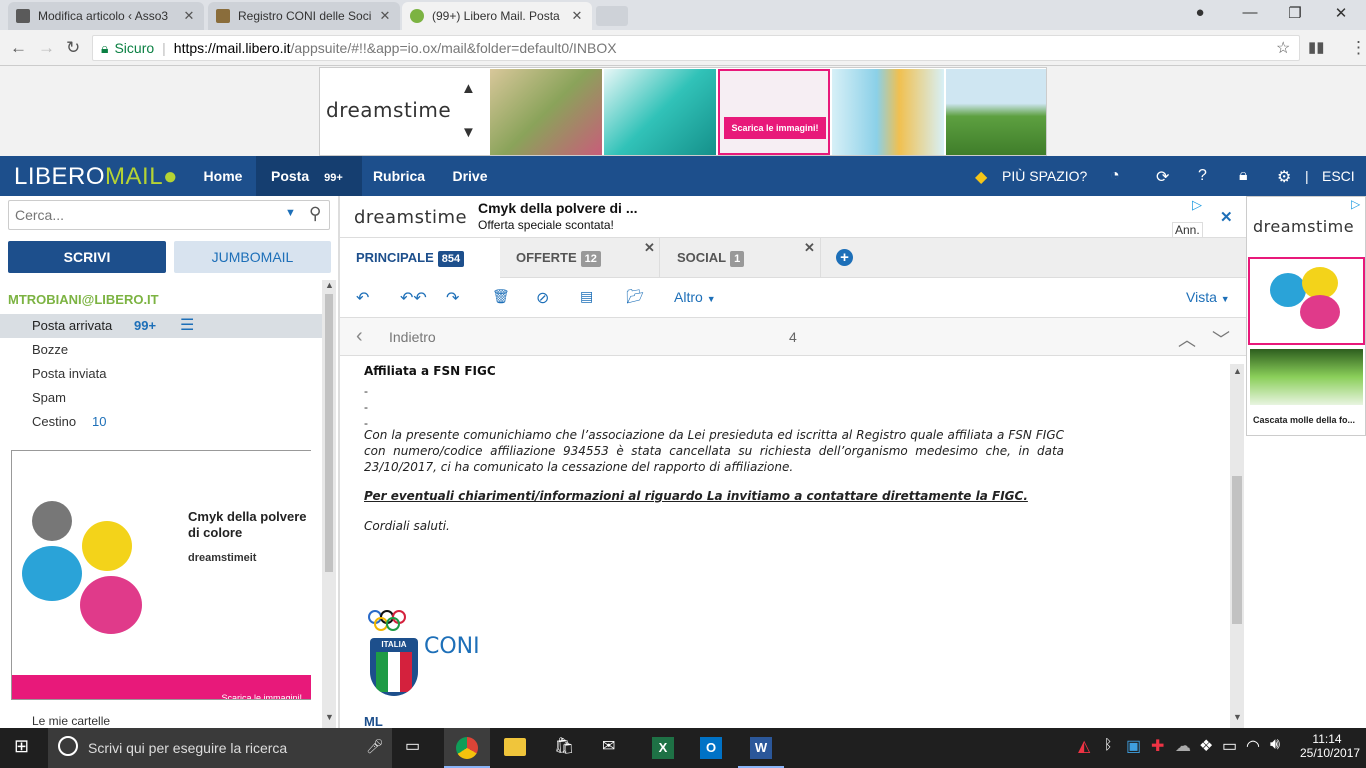 This screenshot has height=768, width=1366. Describe the element at coordinates (663, 748) in the screenshot. I see `excel-icon: X` at that location.